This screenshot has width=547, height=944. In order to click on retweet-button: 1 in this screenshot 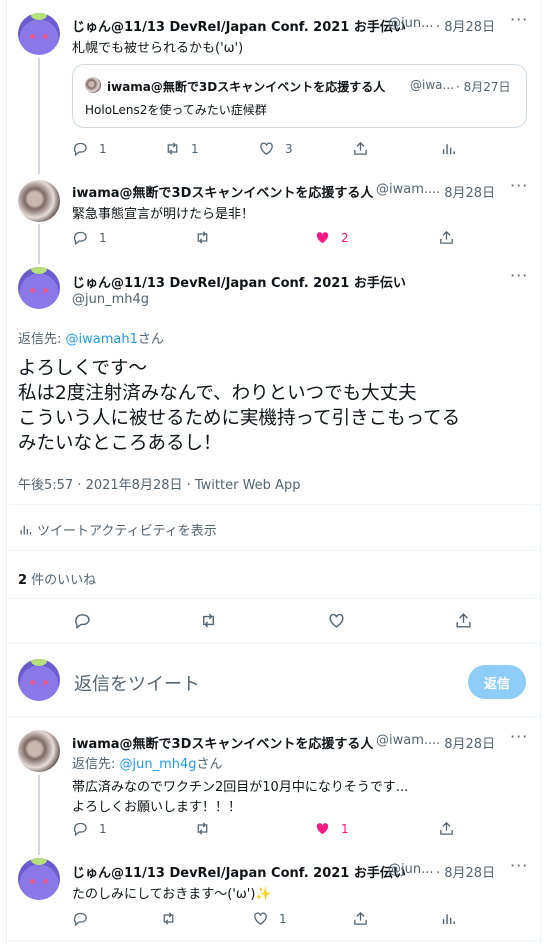, I will do `click(181, 148)`.